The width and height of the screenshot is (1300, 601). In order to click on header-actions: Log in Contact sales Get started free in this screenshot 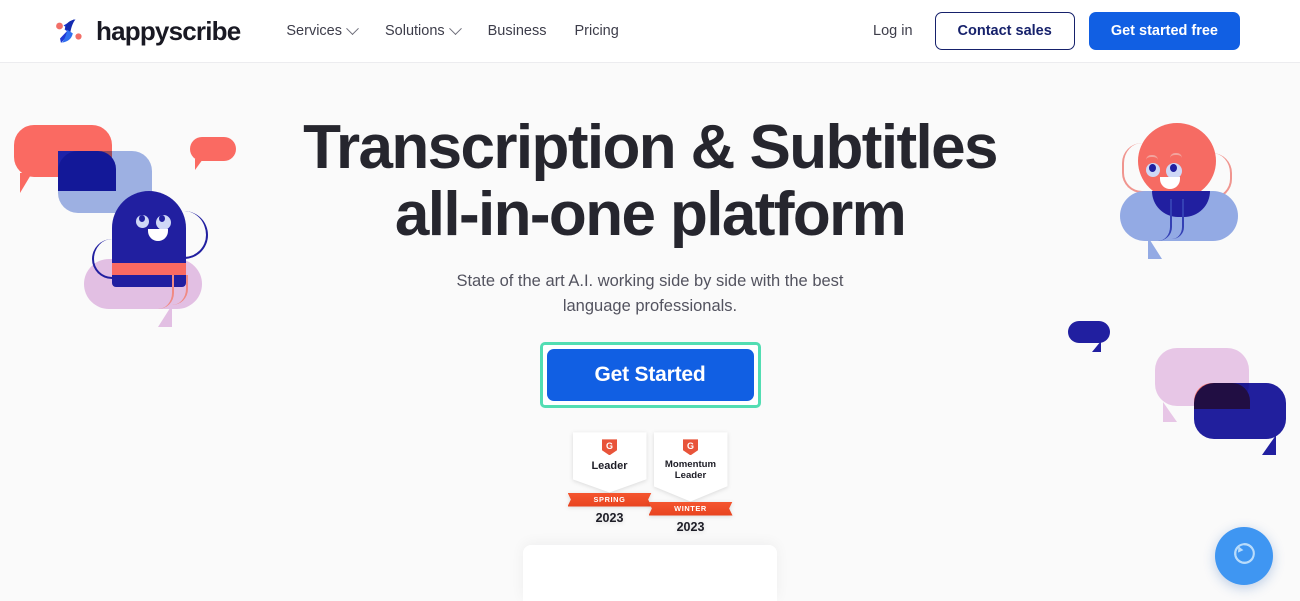, I will do `click(1052, 31)`.